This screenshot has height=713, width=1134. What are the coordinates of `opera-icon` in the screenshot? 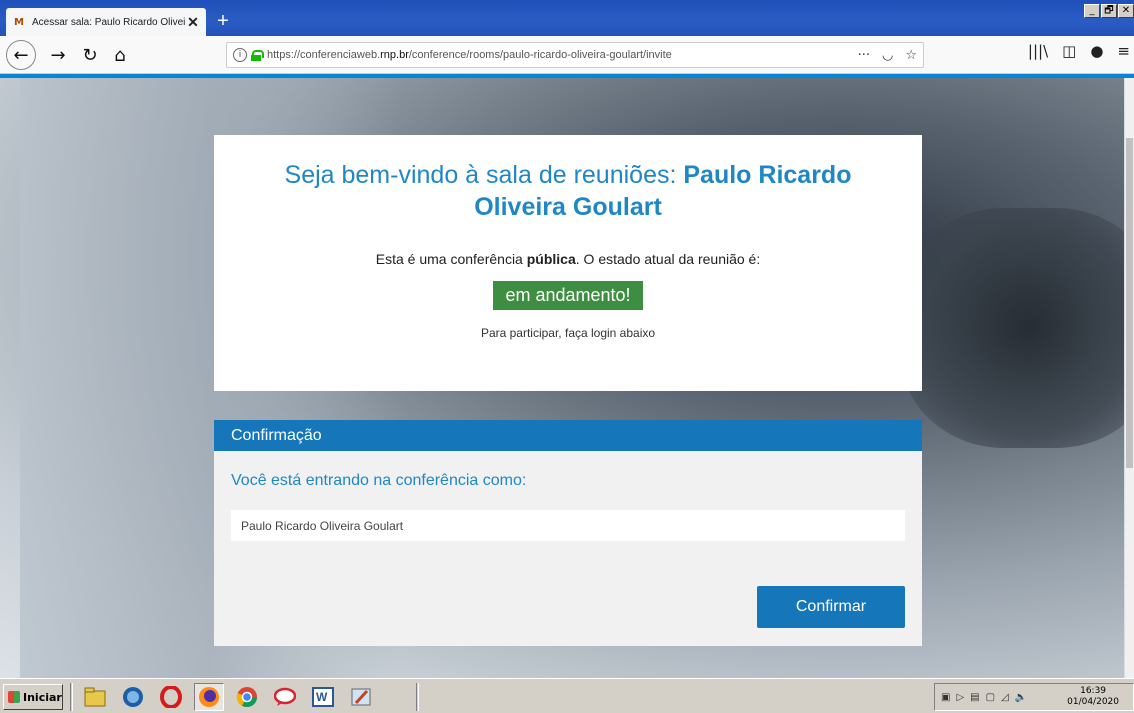 It's located at (171, 697).